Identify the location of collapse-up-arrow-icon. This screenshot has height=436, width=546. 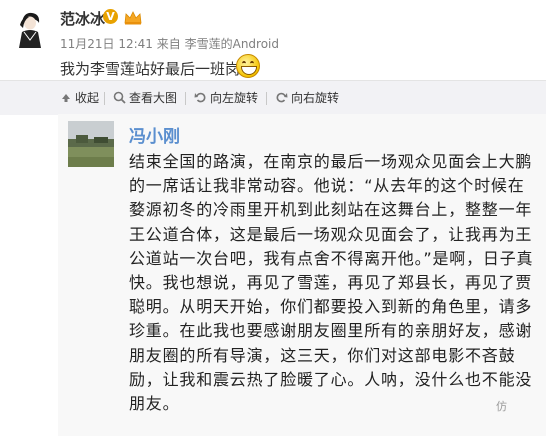
(66, 97).